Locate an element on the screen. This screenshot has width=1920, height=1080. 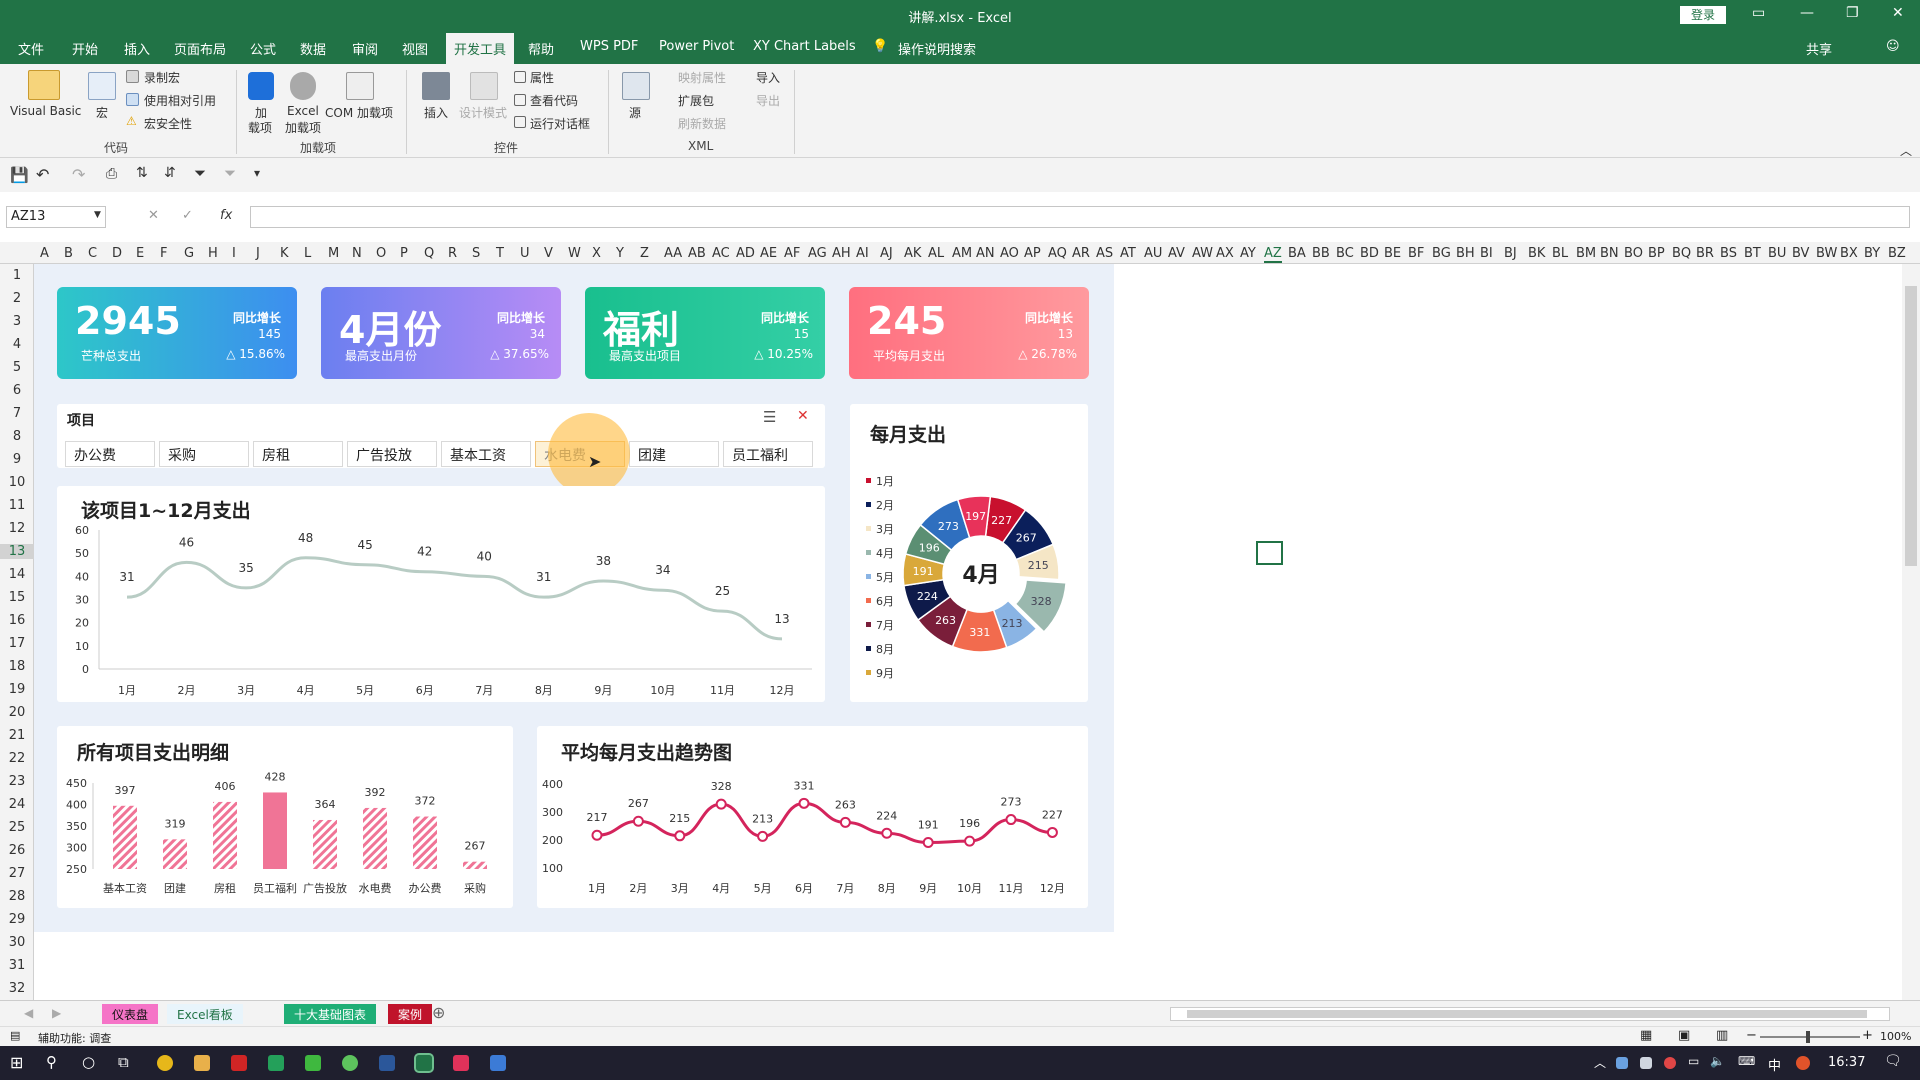
row-header: 9 is located at coordinates (17, 459).